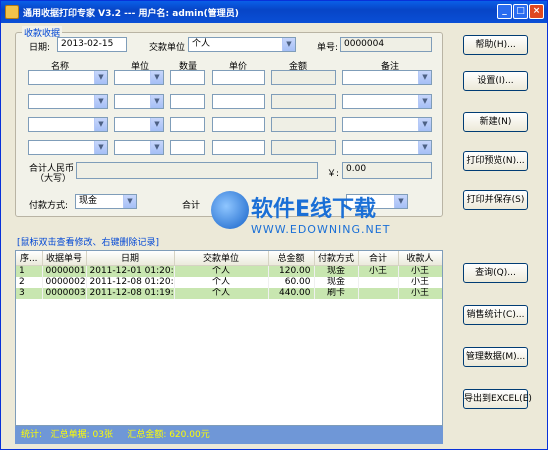 The image size is (548, 450). What do you see at coordinates (291, 271) in the screenshot?
I see `cell-total: 120.00` at bounding box center [291, 271].